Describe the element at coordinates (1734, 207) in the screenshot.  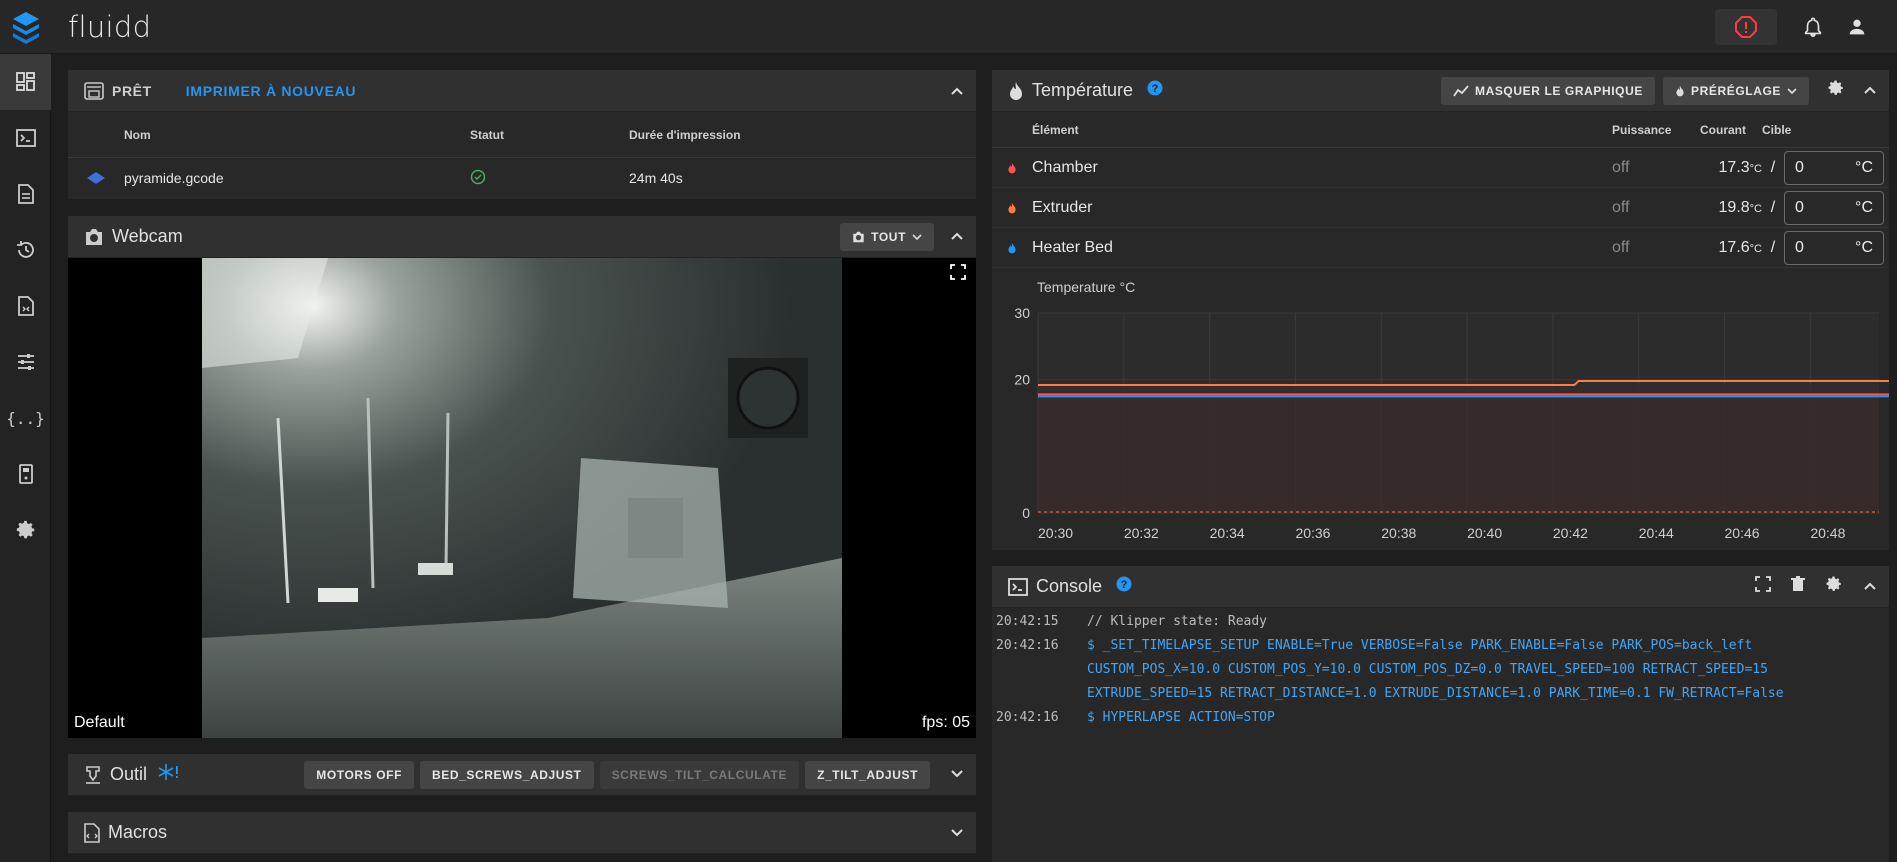
I see `heater-current: 19.8` at that location.